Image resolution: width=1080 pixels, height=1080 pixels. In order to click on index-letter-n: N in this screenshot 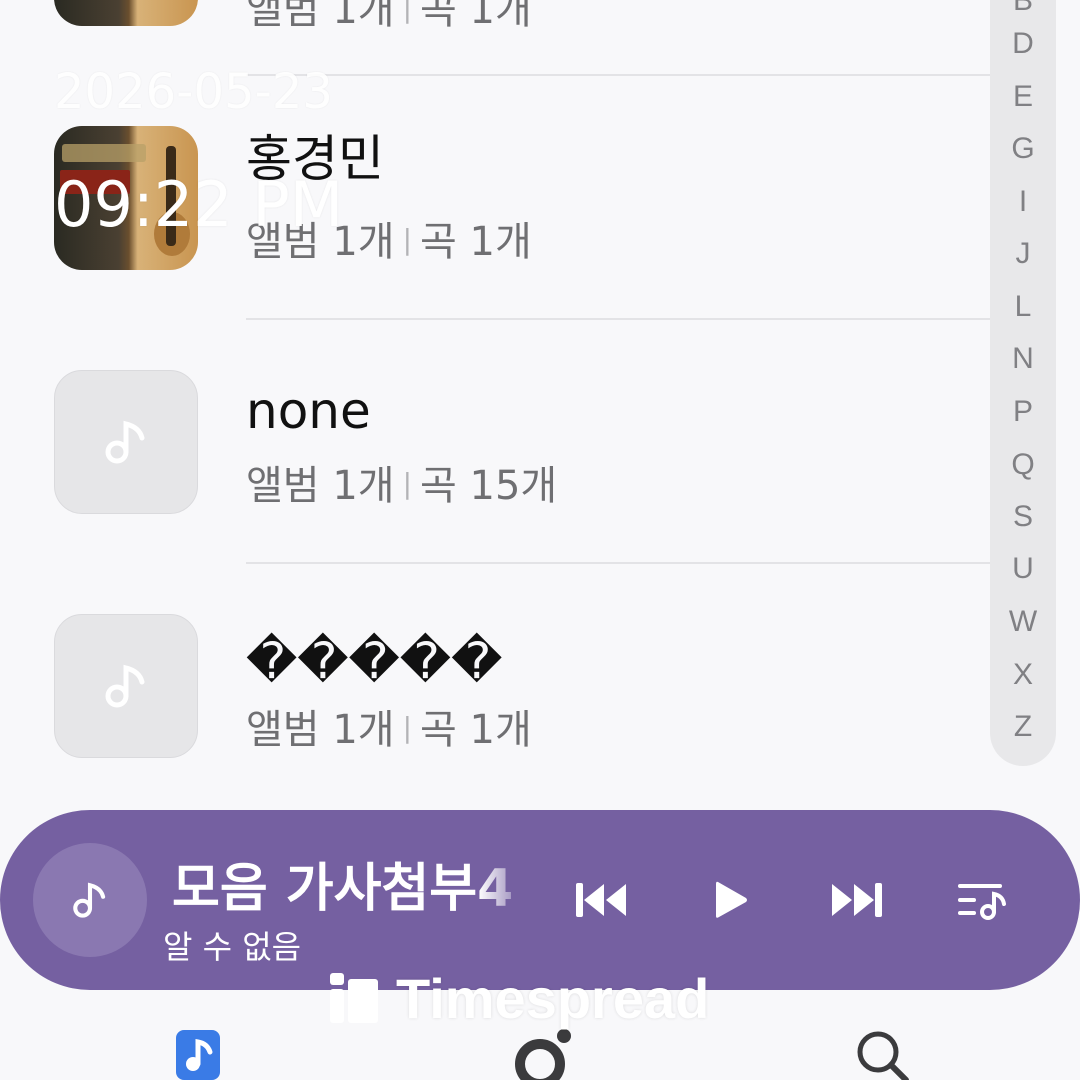, I will do `click(1023, 359)`.